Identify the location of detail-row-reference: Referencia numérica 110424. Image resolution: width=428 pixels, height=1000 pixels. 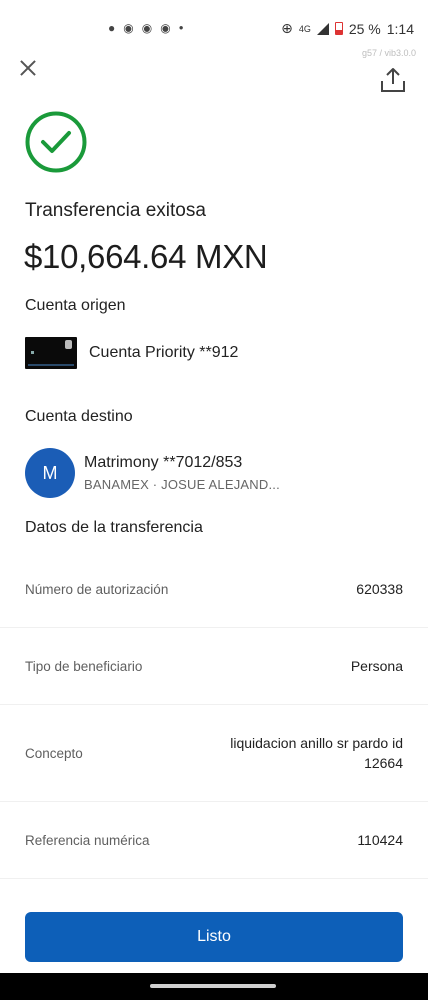
(214, 840).